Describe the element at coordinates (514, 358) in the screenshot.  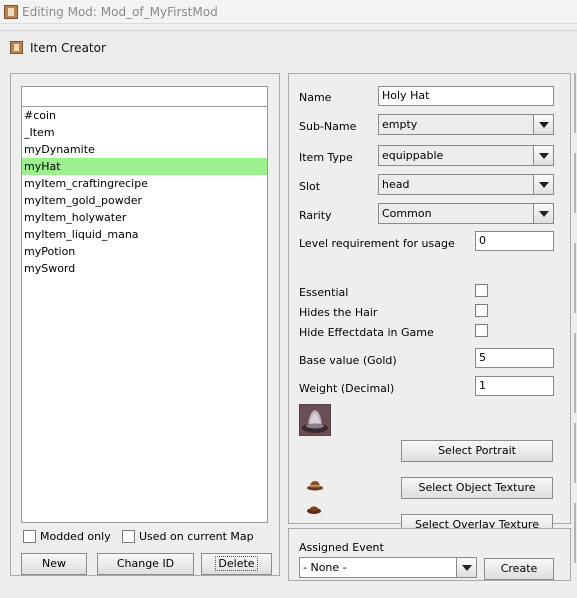
I see `base-value-input: 5` at that location.